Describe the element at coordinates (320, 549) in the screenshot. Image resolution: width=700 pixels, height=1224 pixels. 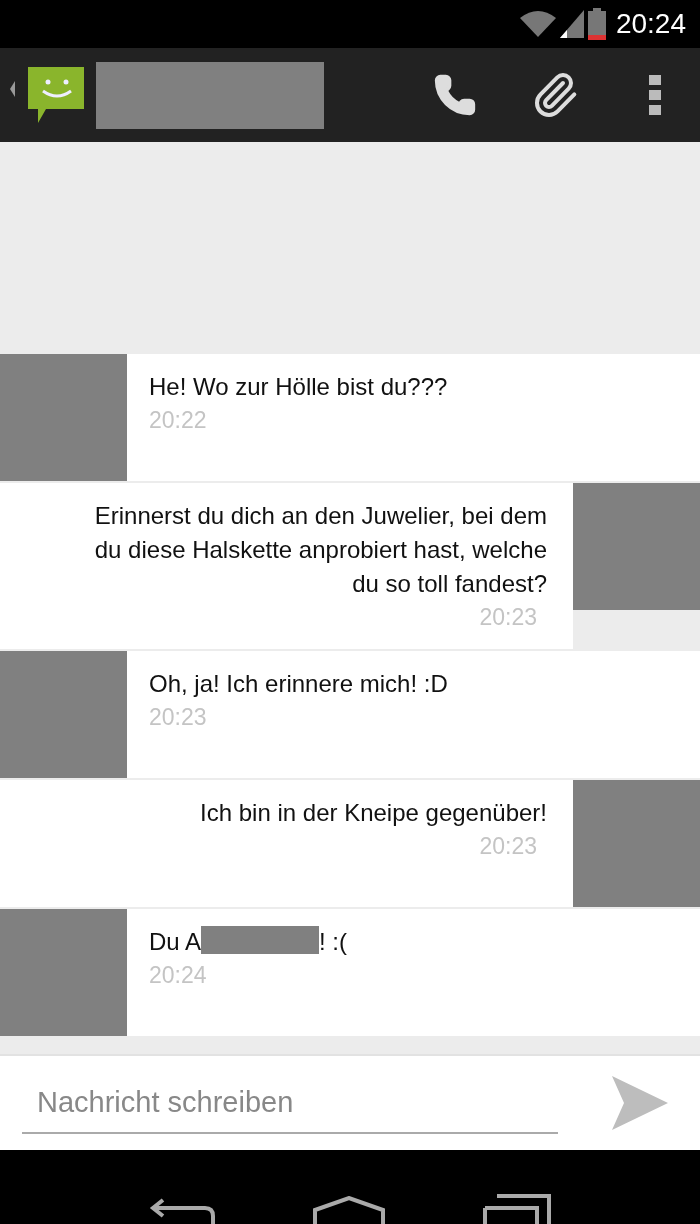
I see `message-text: Erinnerst du dich an den Juwelier, bei dem du diese Halskette anprobiert hast, welche du so toll fandest?` at that location.